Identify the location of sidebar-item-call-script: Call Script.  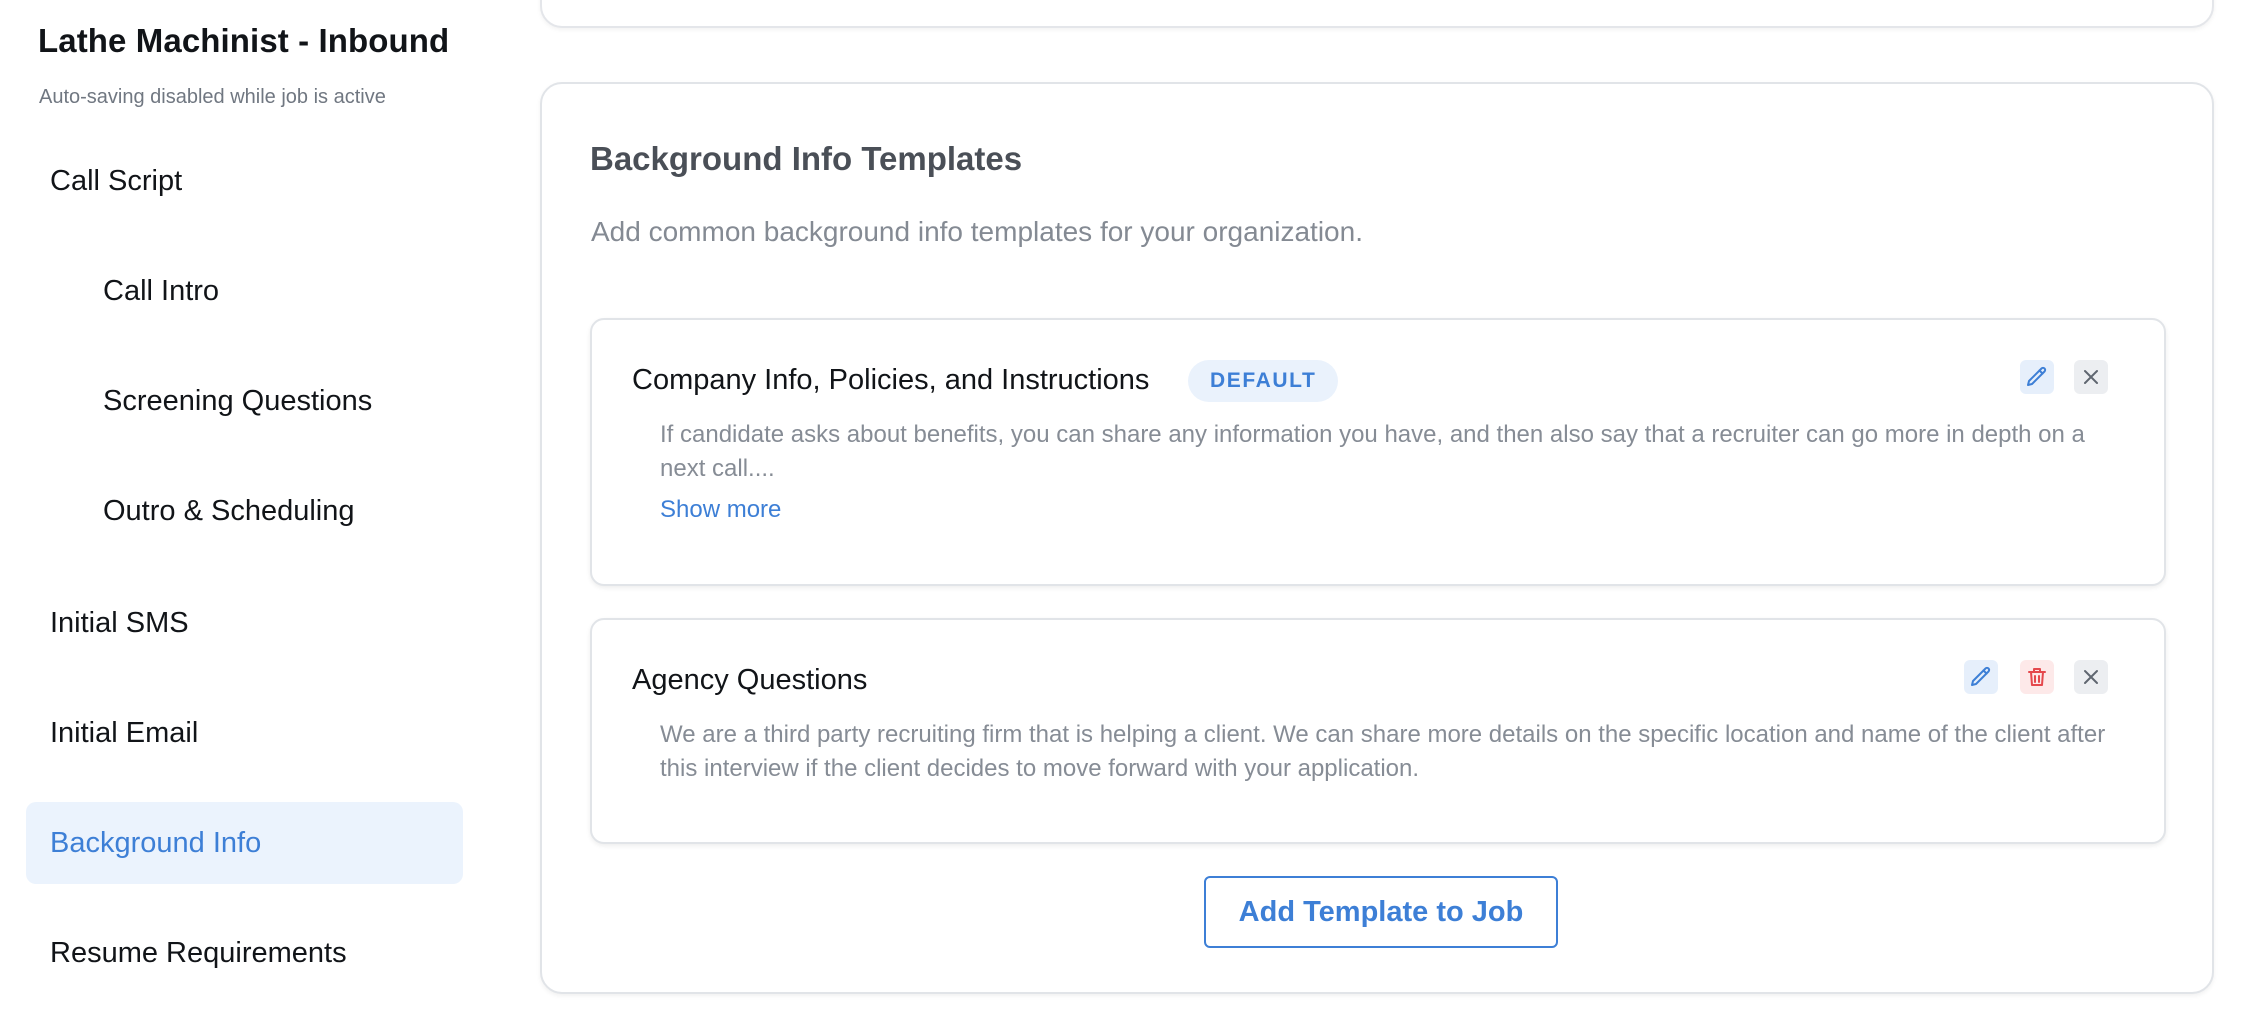
(244, 181).